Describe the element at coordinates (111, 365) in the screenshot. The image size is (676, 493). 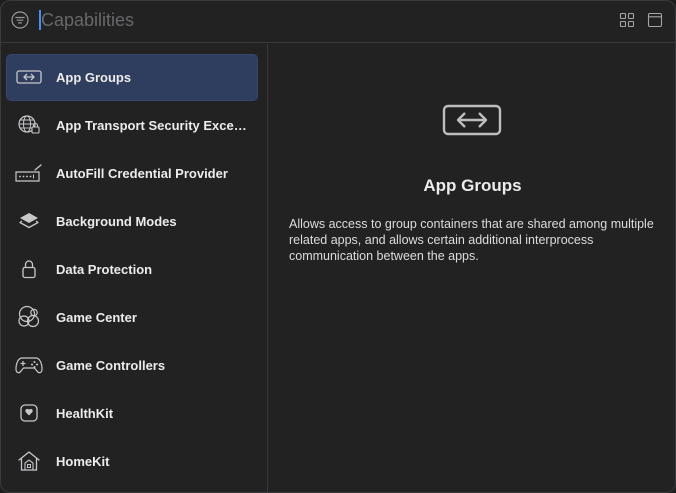
I see `capability-label: Game Controllers` at that location.